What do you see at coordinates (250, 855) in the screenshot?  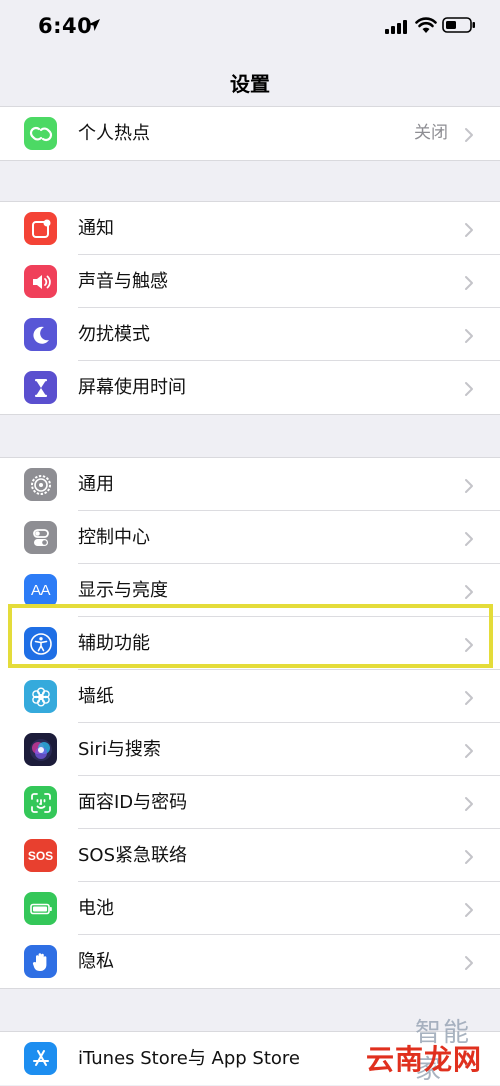 I see `settings-row-emergency-sos: SOS SOS紧急联络` at bounding box center [250, 855].